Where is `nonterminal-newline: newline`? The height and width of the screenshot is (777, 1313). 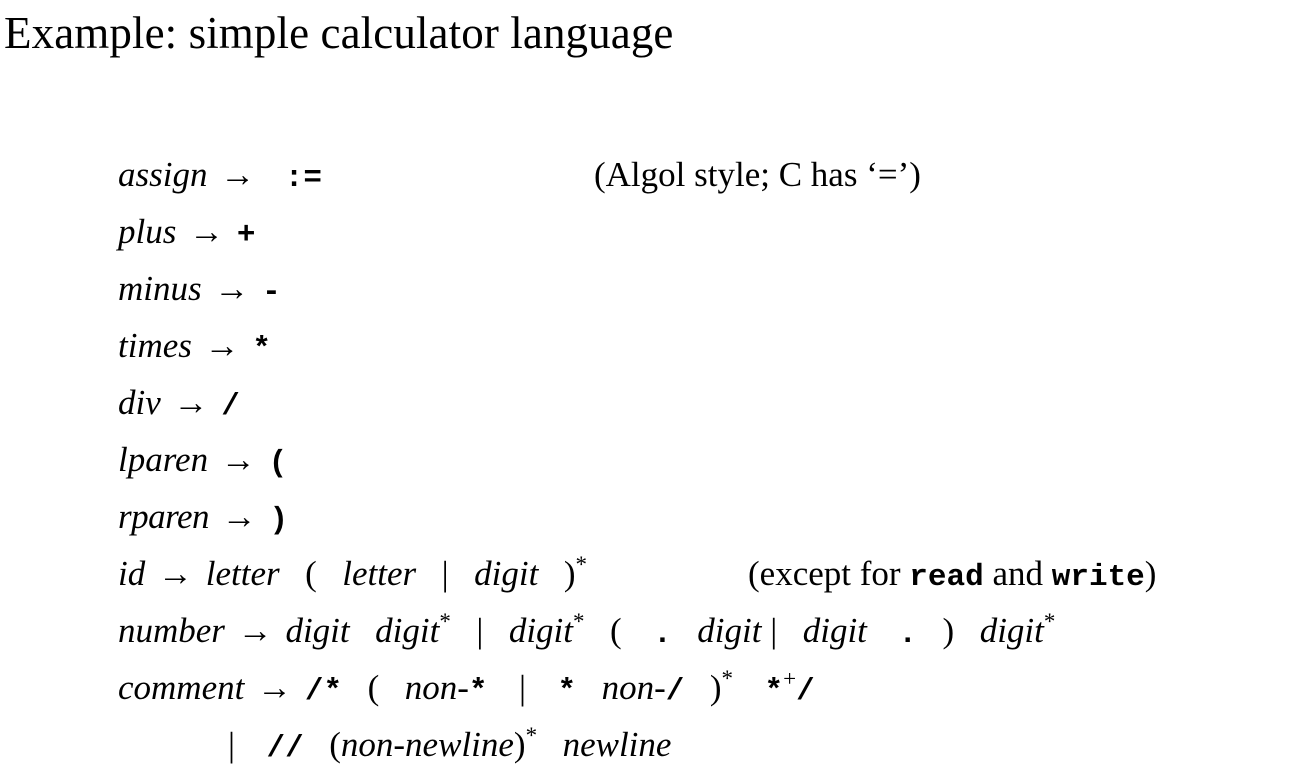
nonterminal-newline: newline is located at coordinates (617, 744).